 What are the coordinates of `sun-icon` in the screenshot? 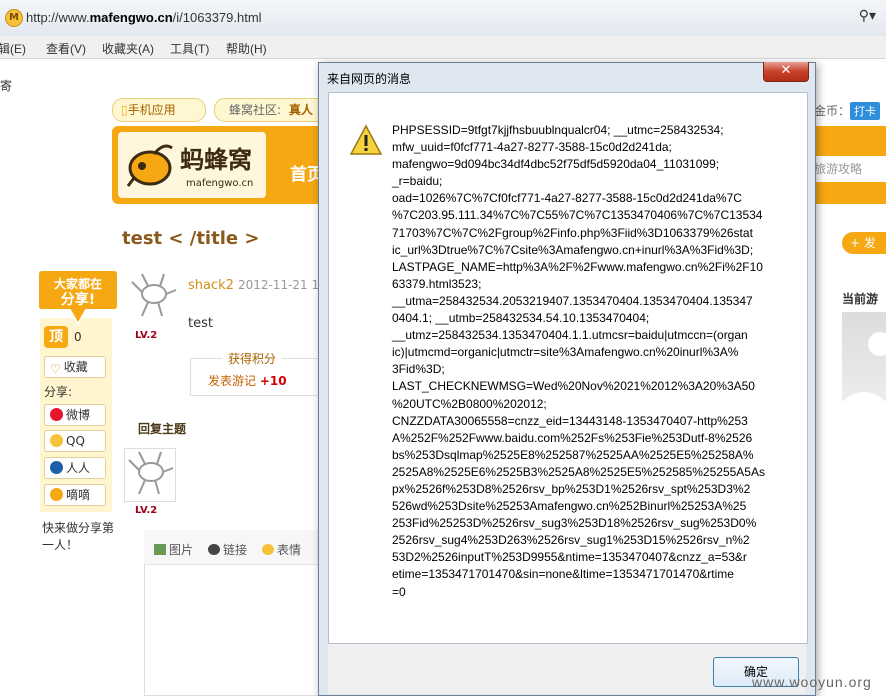 It's located at (864, 377).